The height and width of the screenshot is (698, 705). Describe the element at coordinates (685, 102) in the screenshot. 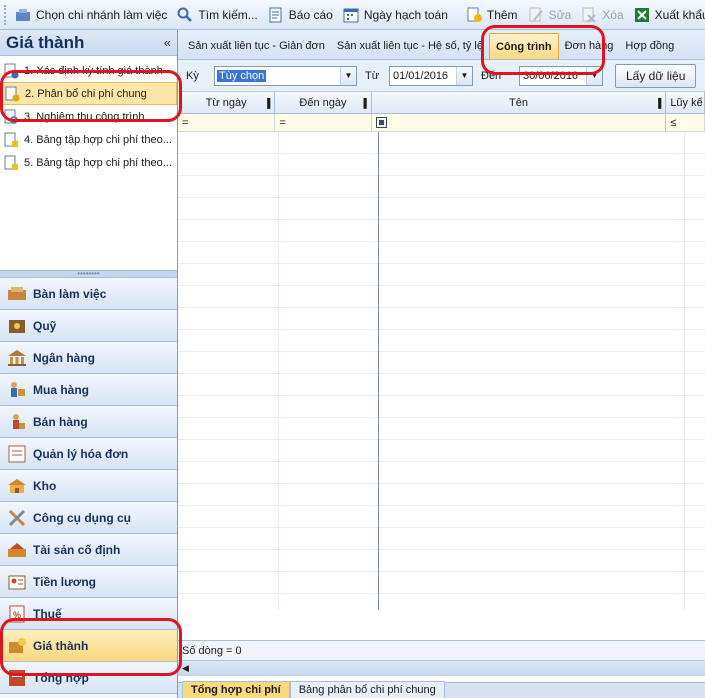

I see `column-header-cumulative: Lũy kế` at that location.